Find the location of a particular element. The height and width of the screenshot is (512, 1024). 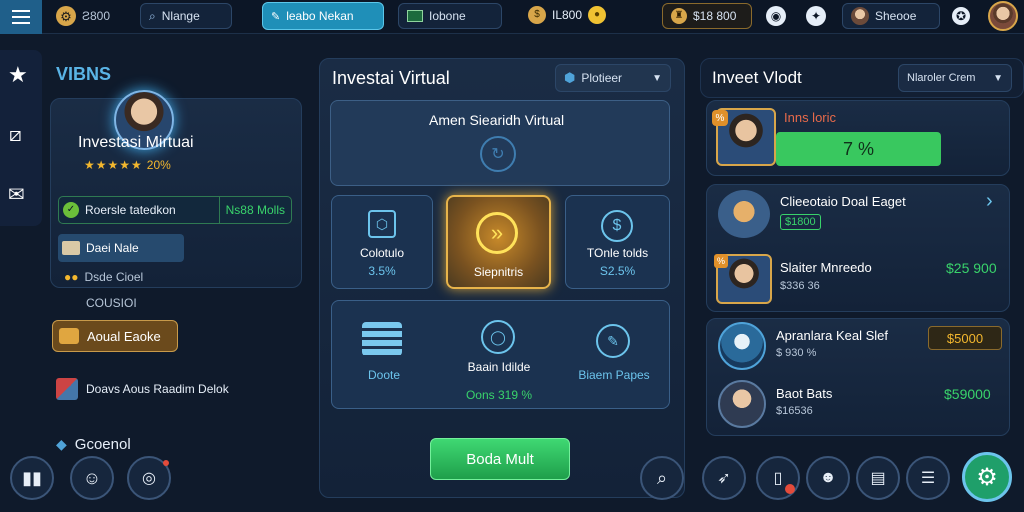

coin-icon: $ is located at coordinates (537, 15).